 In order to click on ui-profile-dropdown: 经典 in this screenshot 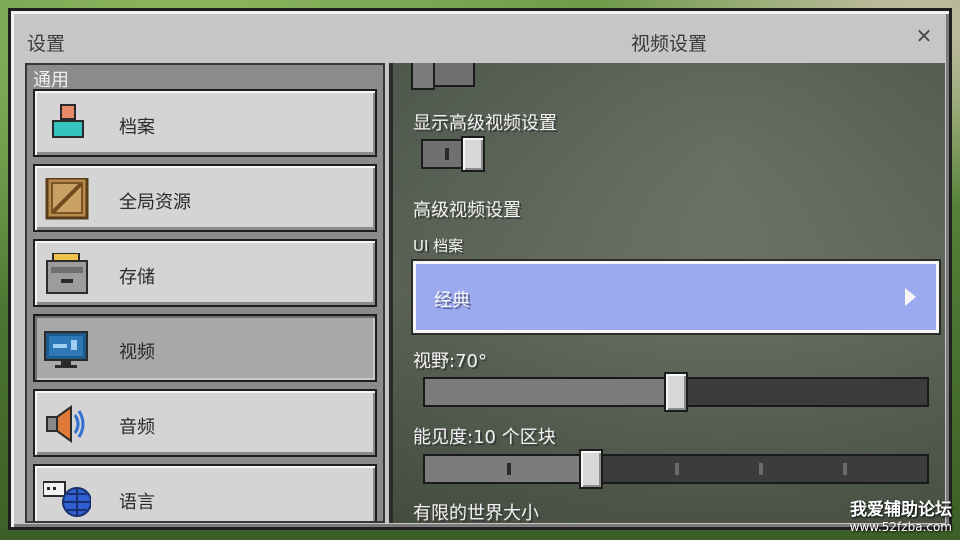, I will do `click(676, 297)`.